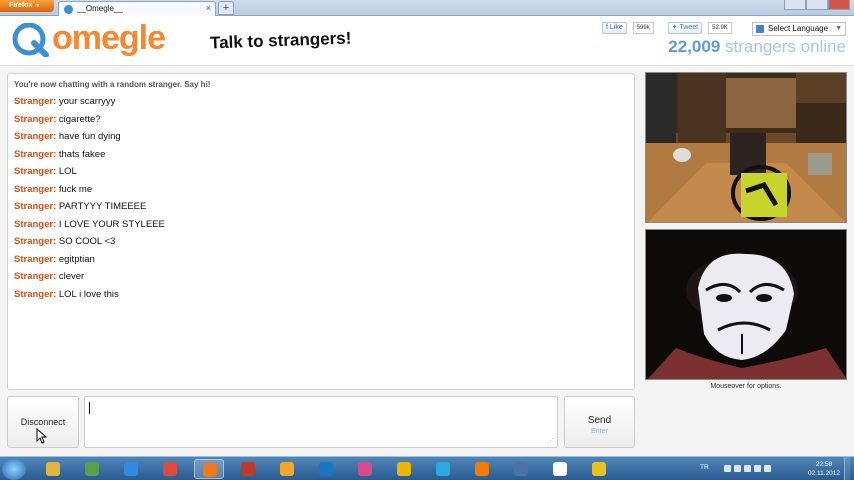 This screenshot has width=854, height=480. I want to click on message-text: thats fakee, so click(82, 154).